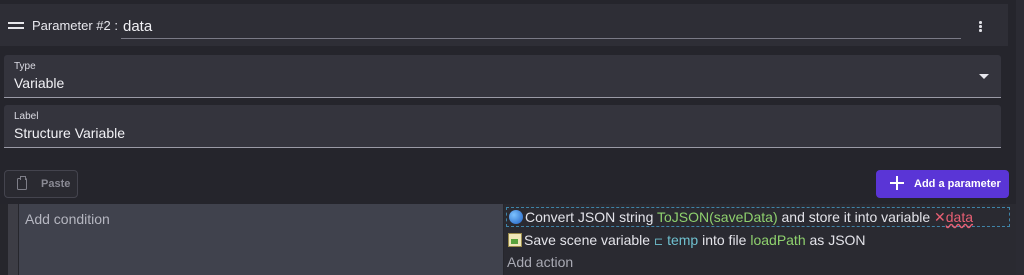 This screenshot has width=1024, height=275. What do you see at coordinates (39, 83) in the screenshot?
I see `type-field-value: Variable` at bounding box center [39, 83].